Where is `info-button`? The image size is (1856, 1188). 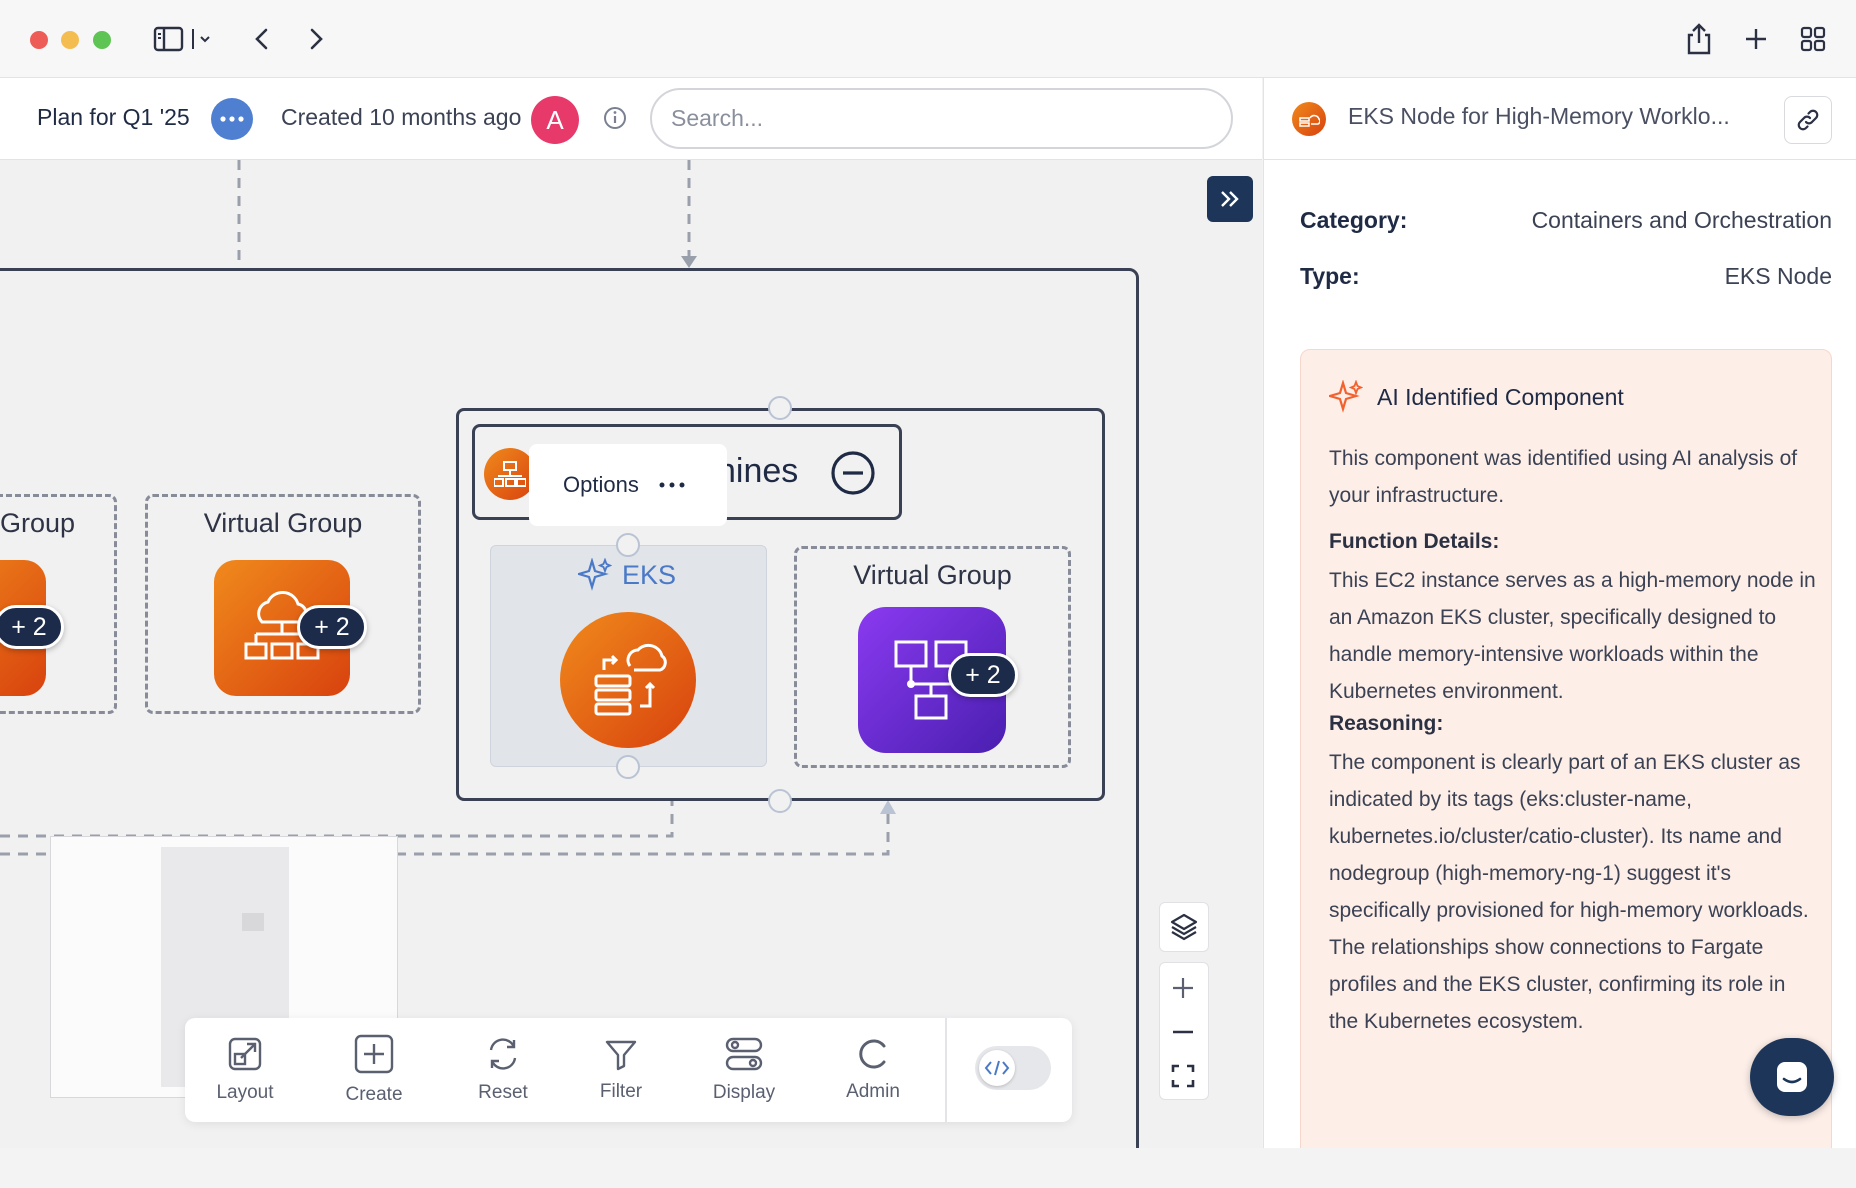
info-button is located at coordinates (615, 120).